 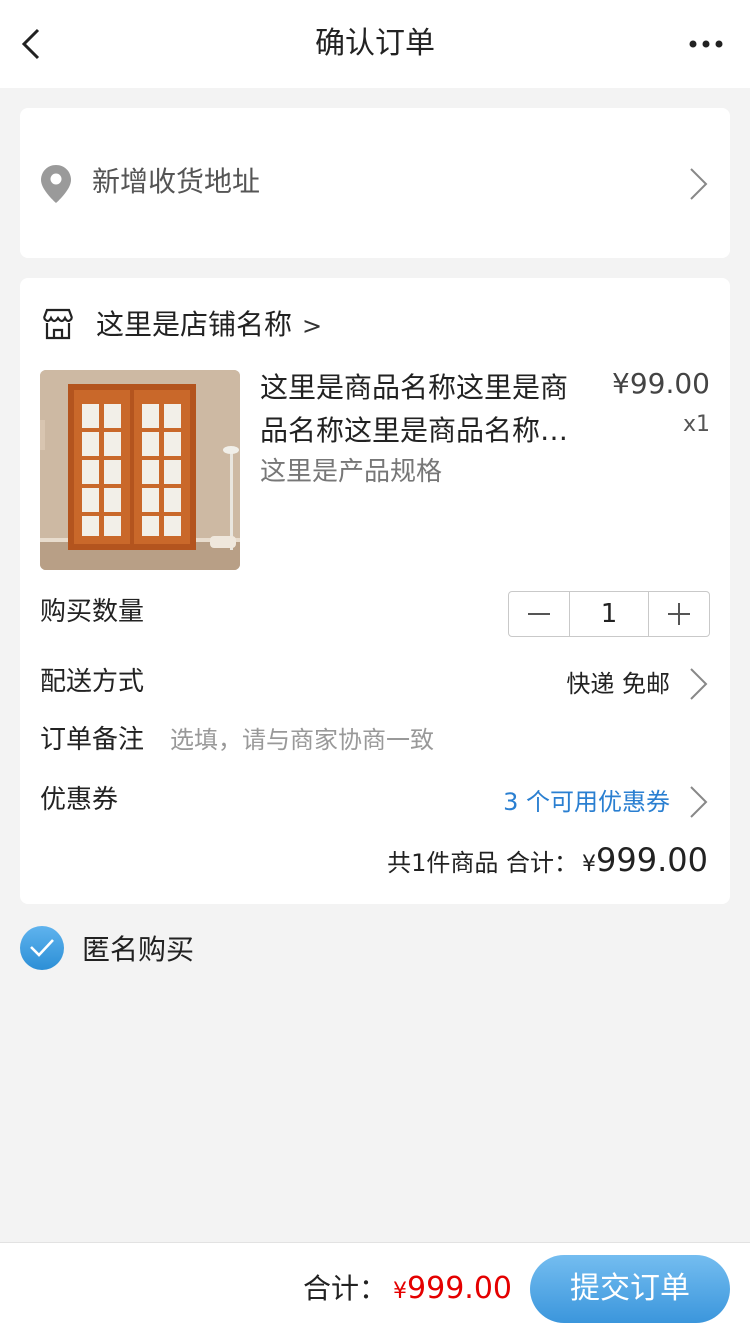 I want to click on shop-name-link: 这里是店铺名称 >, so click(x=209, y=325).